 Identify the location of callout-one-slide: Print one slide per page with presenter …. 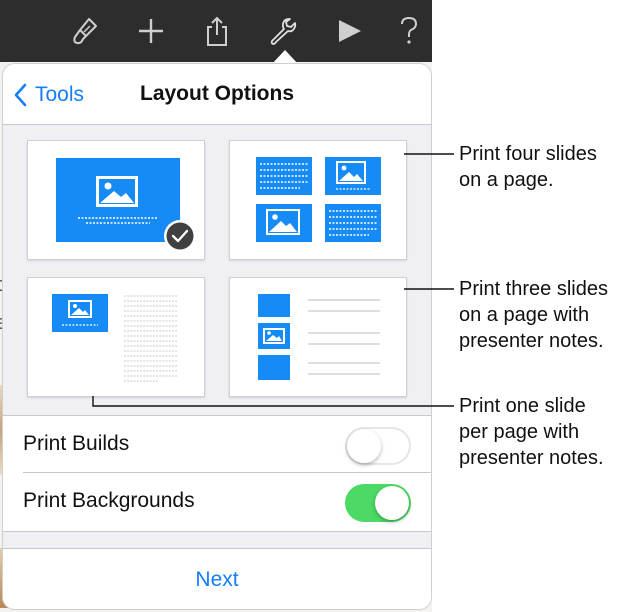
(531, 432).